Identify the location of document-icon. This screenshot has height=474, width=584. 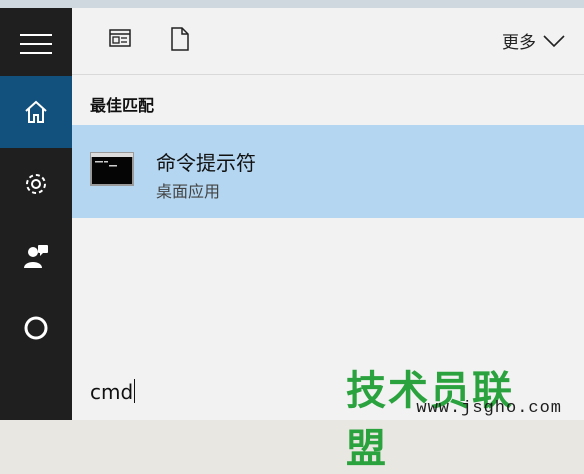
(180, 39).